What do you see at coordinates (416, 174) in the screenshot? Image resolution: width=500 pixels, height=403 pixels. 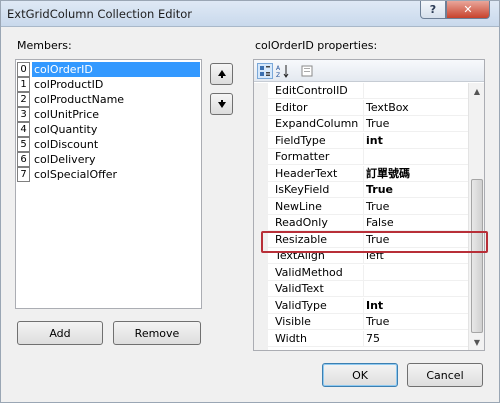 I see `property-value: 訂單號碼` at bounding box center [416, 174].